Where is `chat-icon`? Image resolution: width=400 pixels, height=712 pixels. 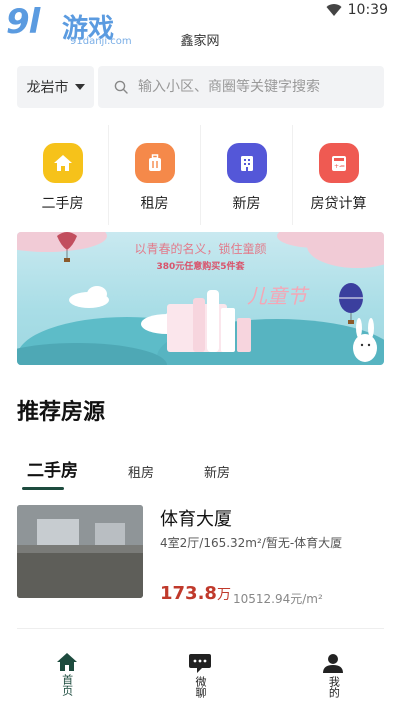
chat-icon is located at coordinates (199, 663).